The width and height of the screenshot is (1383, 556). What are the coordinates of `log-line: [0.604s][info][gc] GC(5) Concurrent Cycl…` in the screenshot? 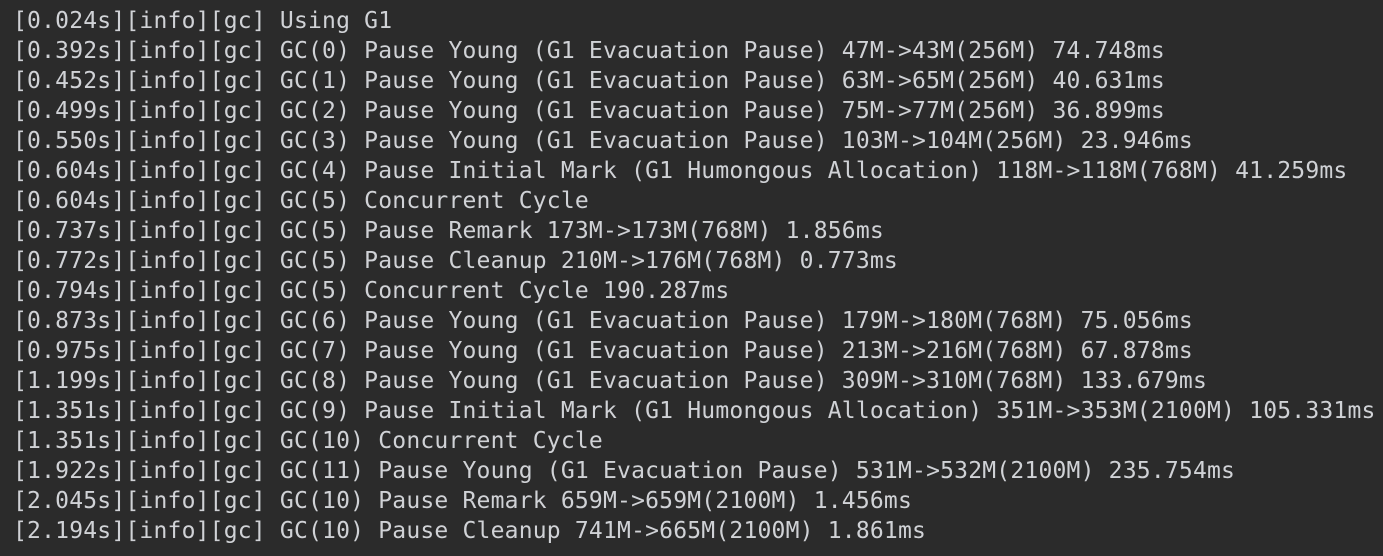 It's located at (301, 201).